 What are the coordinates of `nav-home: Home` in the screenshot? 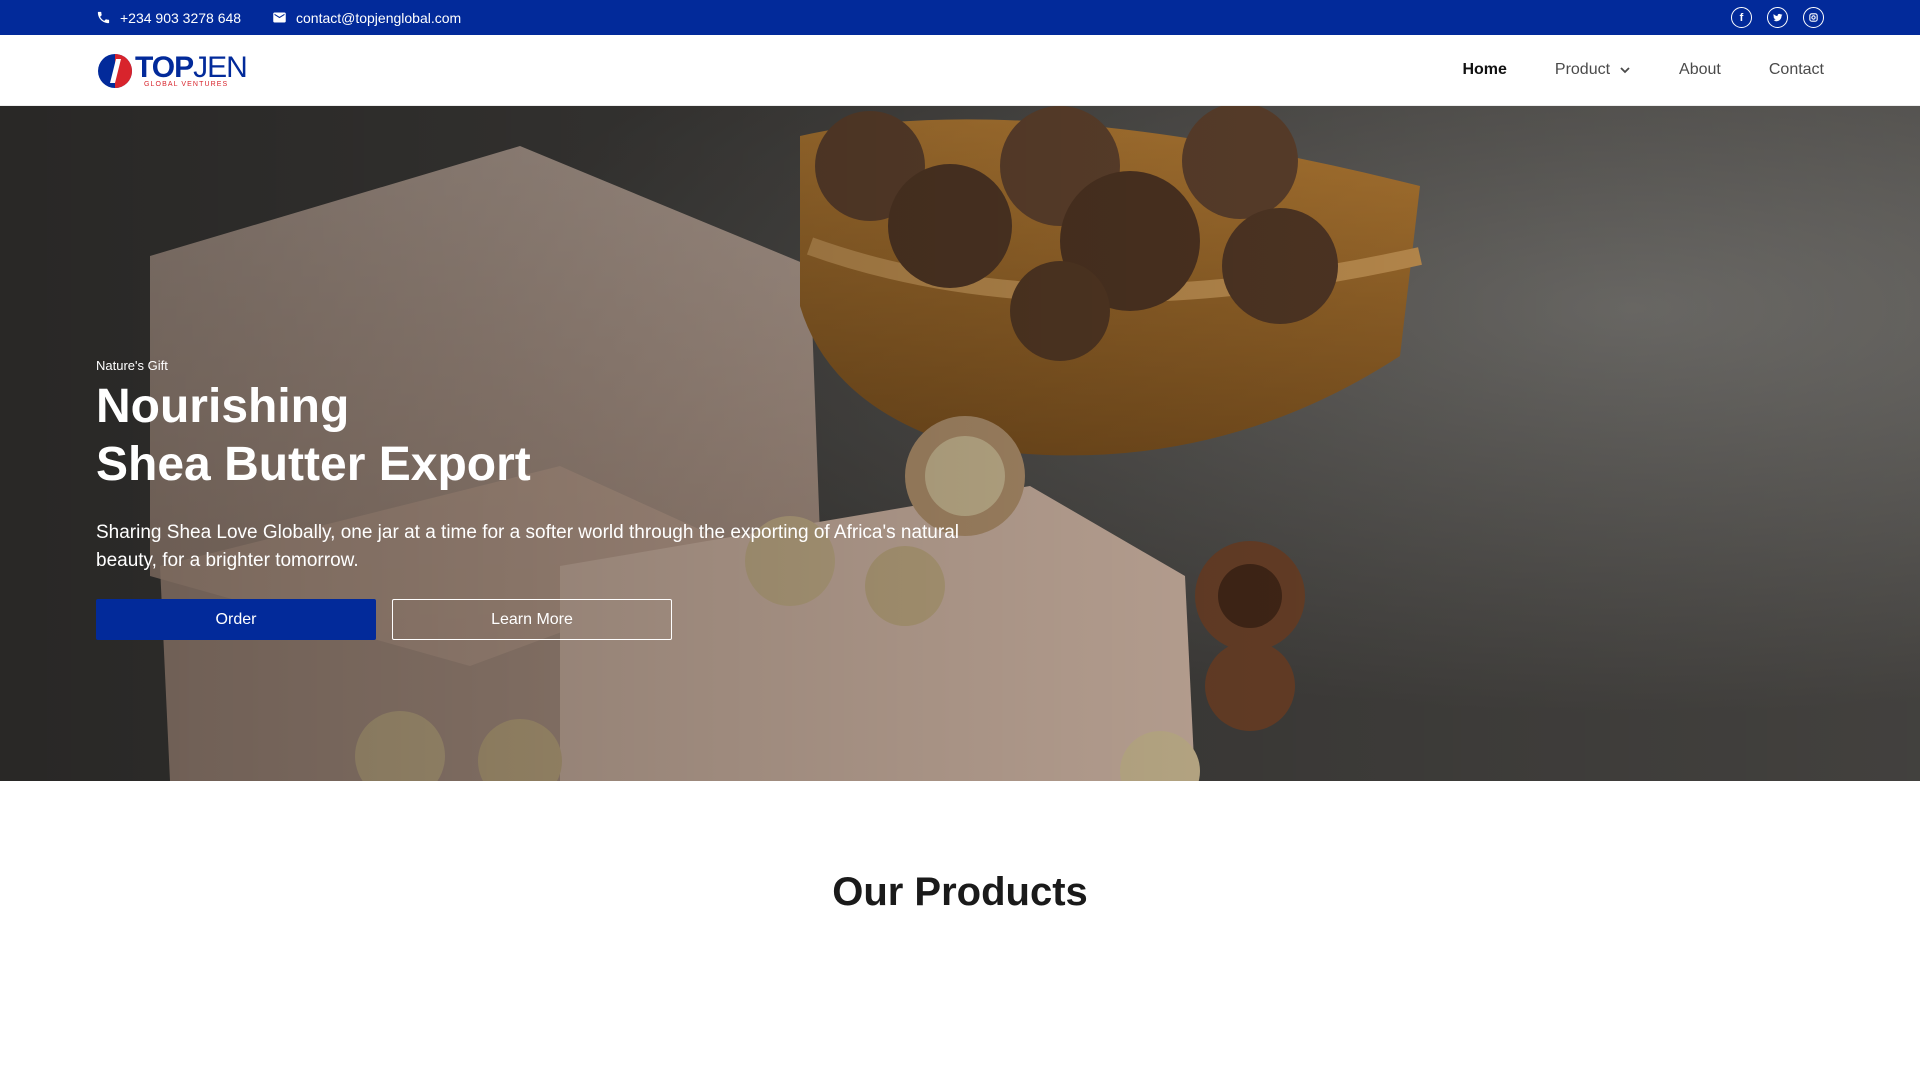 It's located at (1484, 70).